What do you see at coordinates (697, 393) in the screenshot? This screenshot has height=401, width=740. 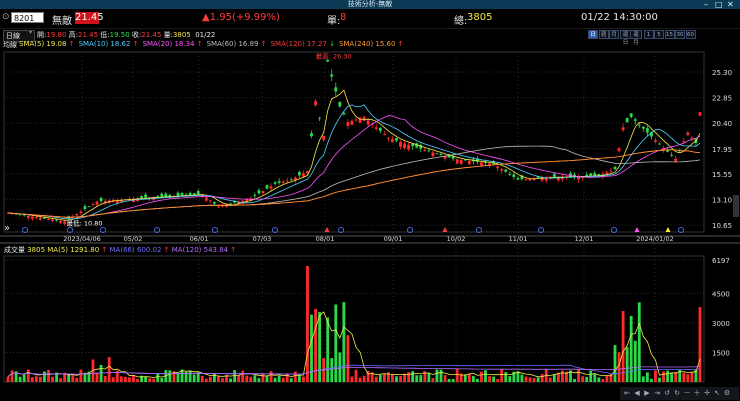 I see `zoom-in-icon: ＋` at bounding box center [697, 393].